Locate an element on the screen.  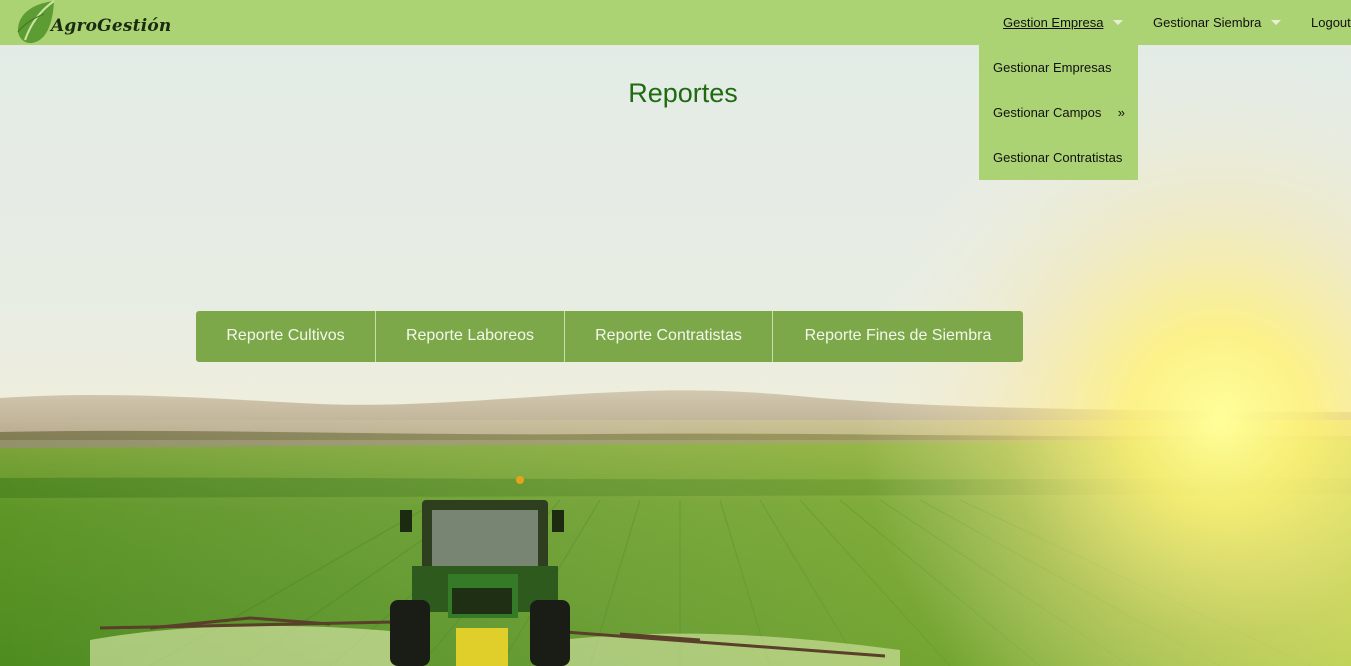
nav-gestion-empresa: Gestion Empresa is located at coordinates (1063, 22).